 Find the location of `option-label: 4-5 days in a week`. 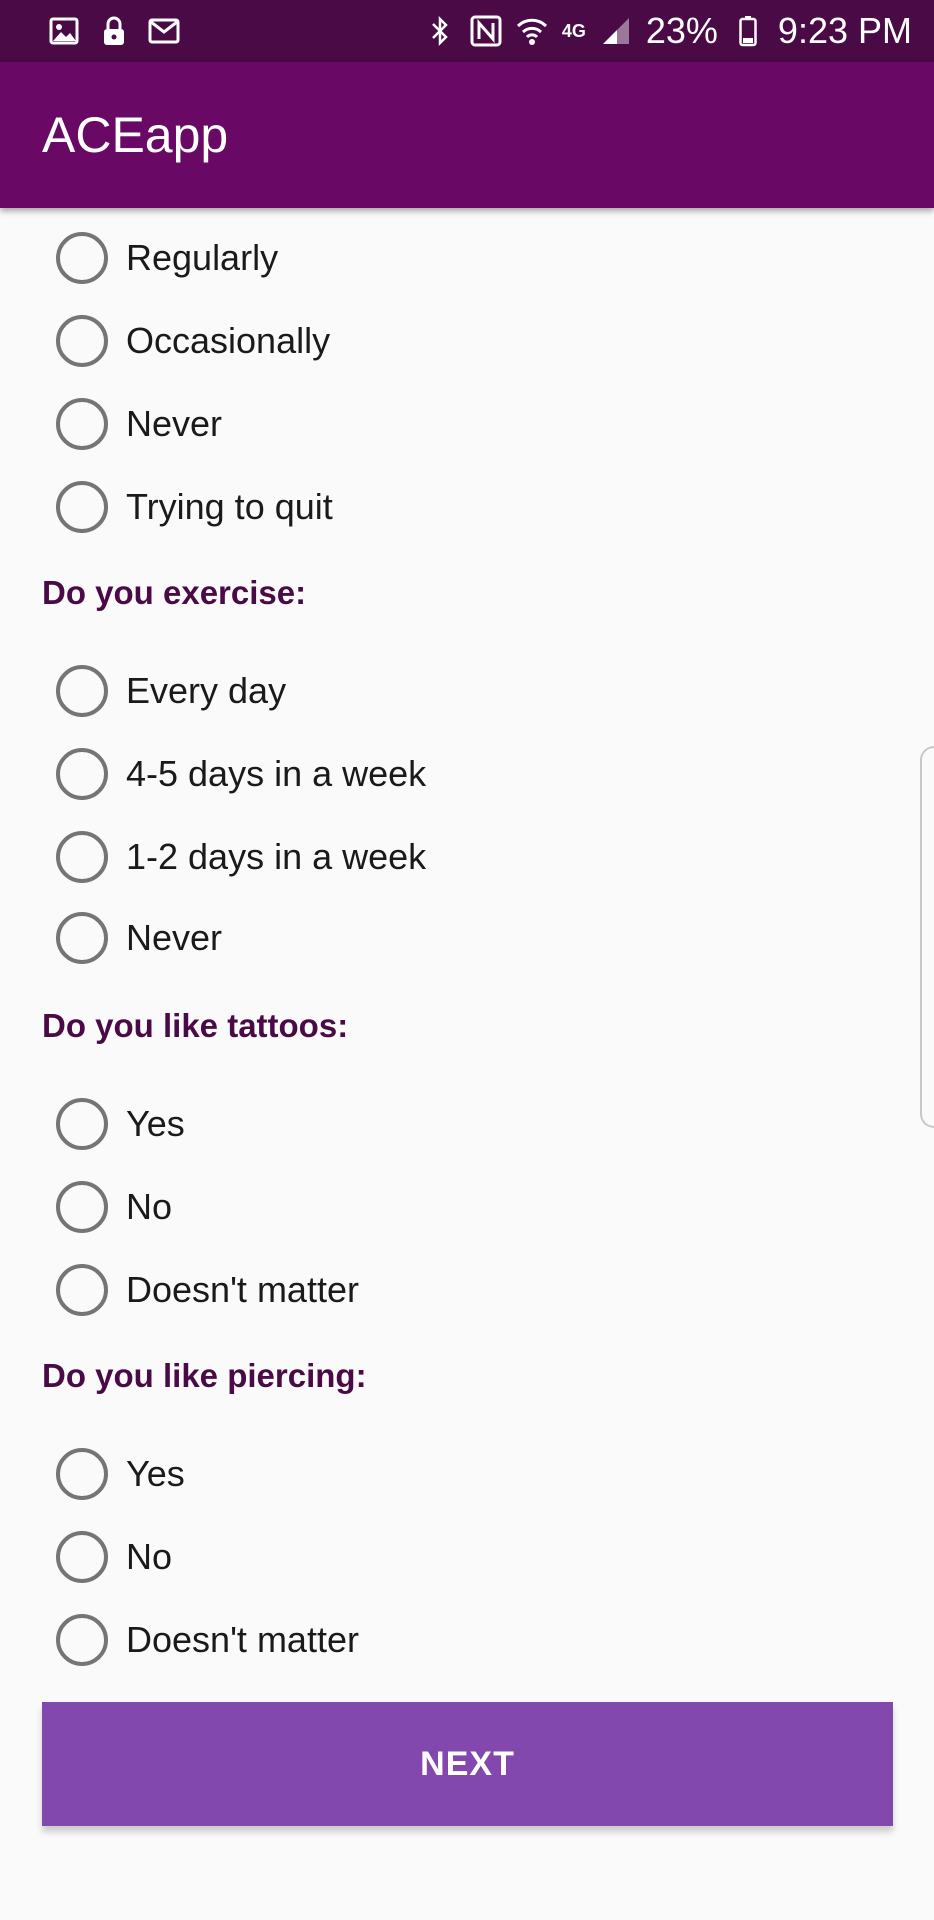

option-label: 4-5 days in a week is located at coordinates (276, 773).